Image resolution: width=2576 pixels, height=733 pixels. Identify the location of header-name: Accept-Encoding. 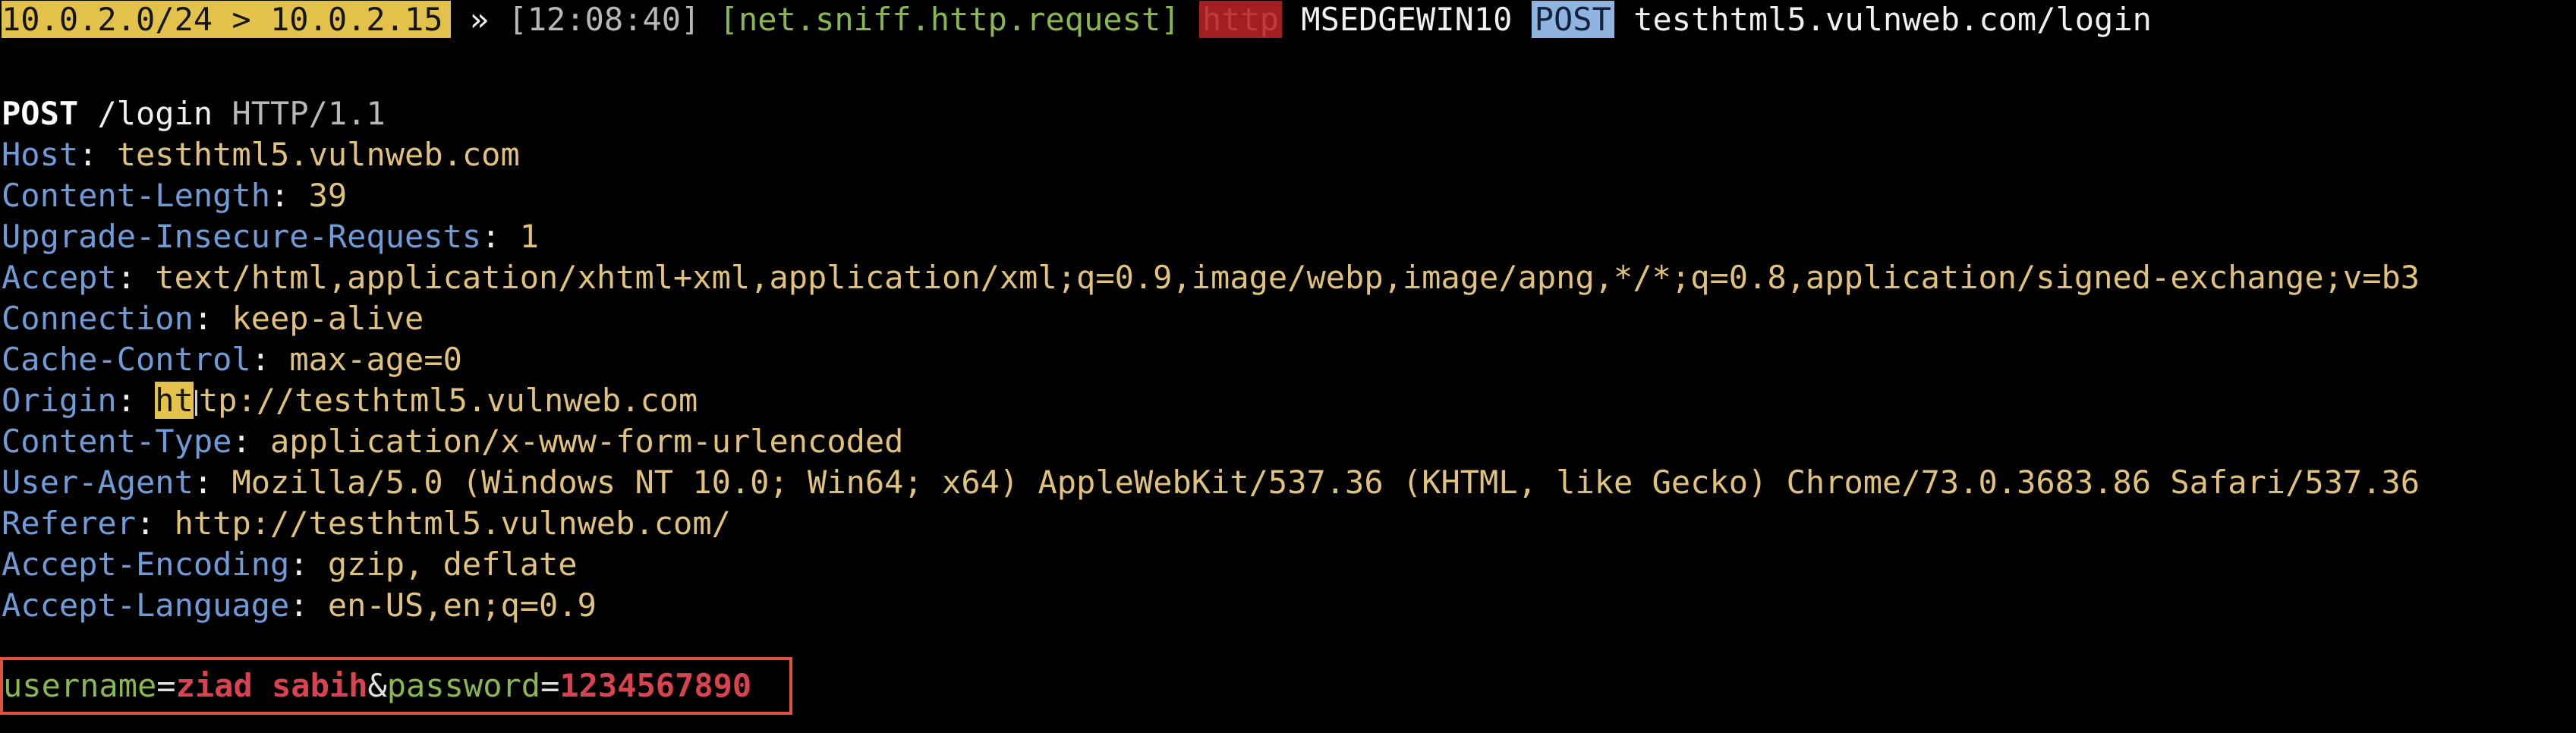
(146, 565).